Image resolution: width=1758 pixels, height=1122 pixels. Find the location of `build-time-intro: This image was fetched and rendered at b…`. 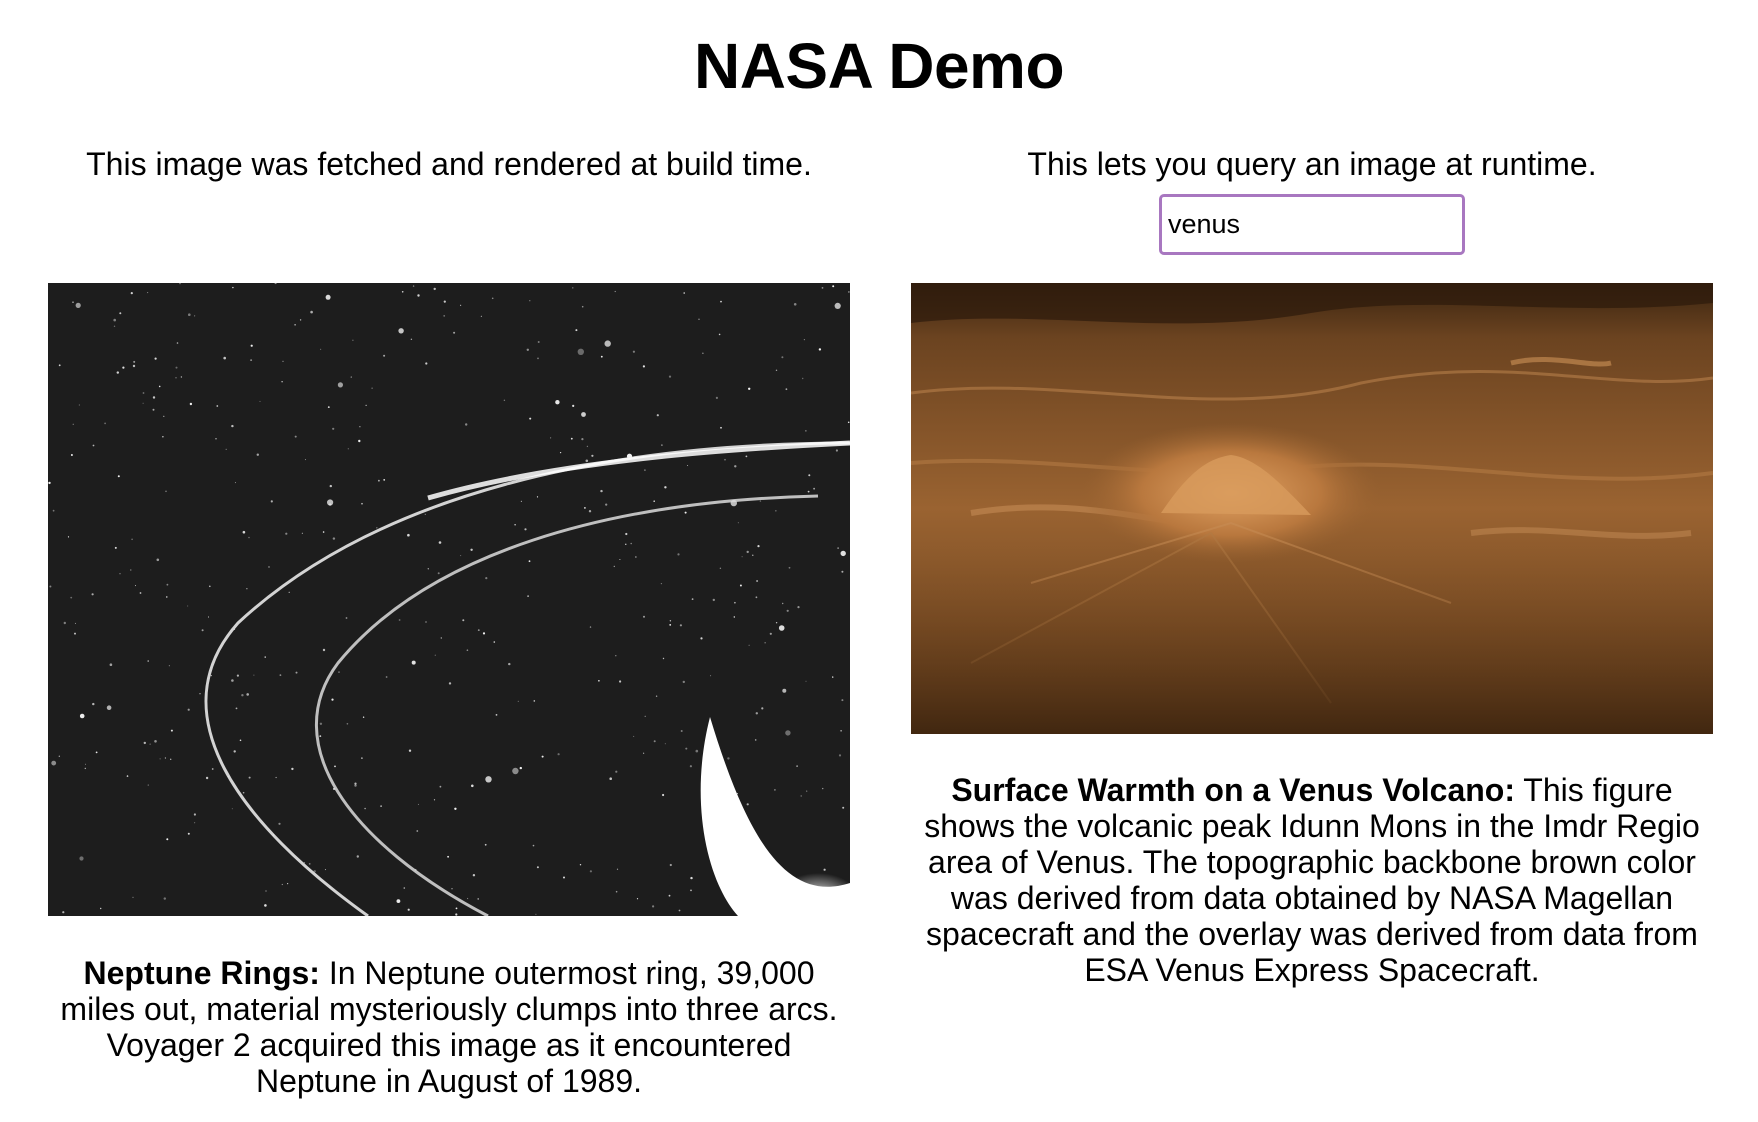

build-time-intro: This image was fetched and rendered at b… is located at coordinates (449, 164).